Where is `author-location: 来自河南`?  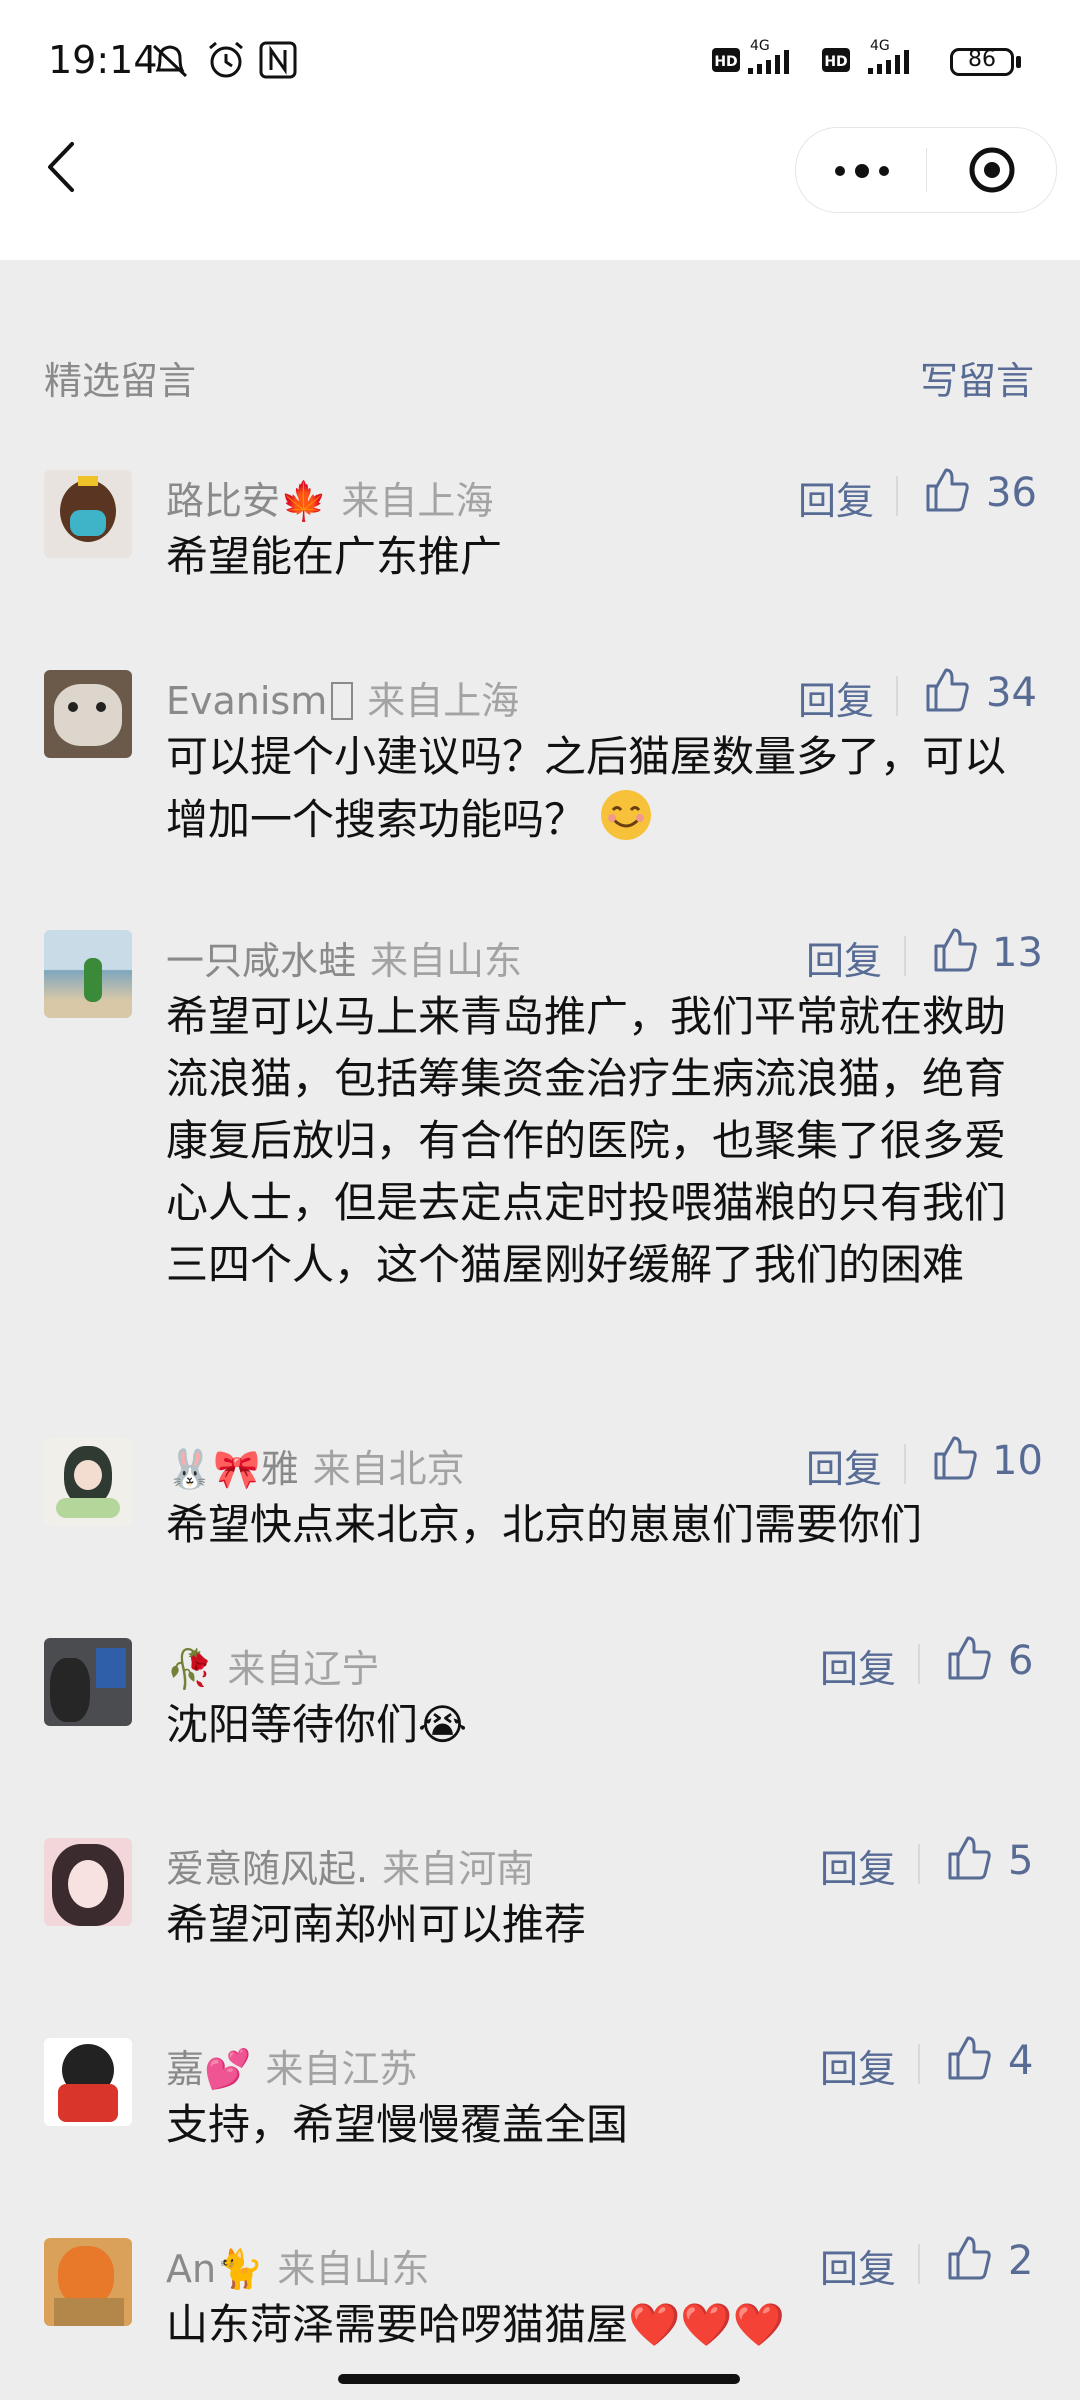
author-location: 来自河南 is located at coordinates (458, 1869).